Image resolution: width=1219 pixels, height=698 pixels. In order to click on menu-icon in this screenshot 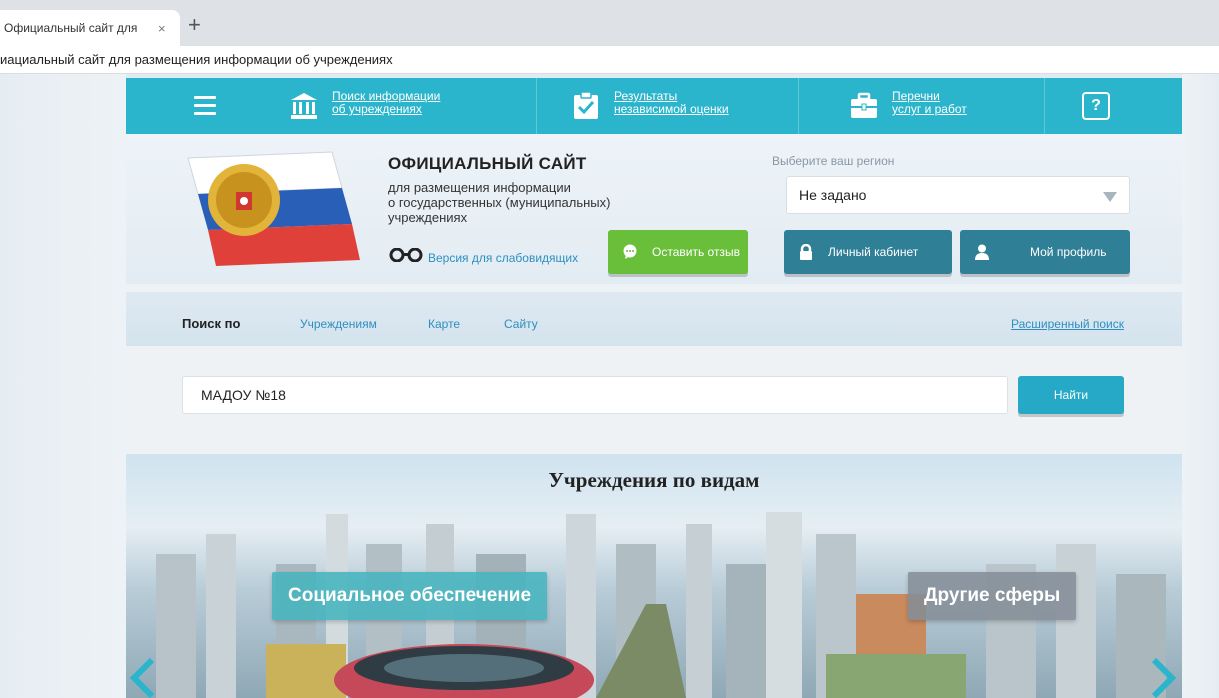, I will do `click(205, 106)`.